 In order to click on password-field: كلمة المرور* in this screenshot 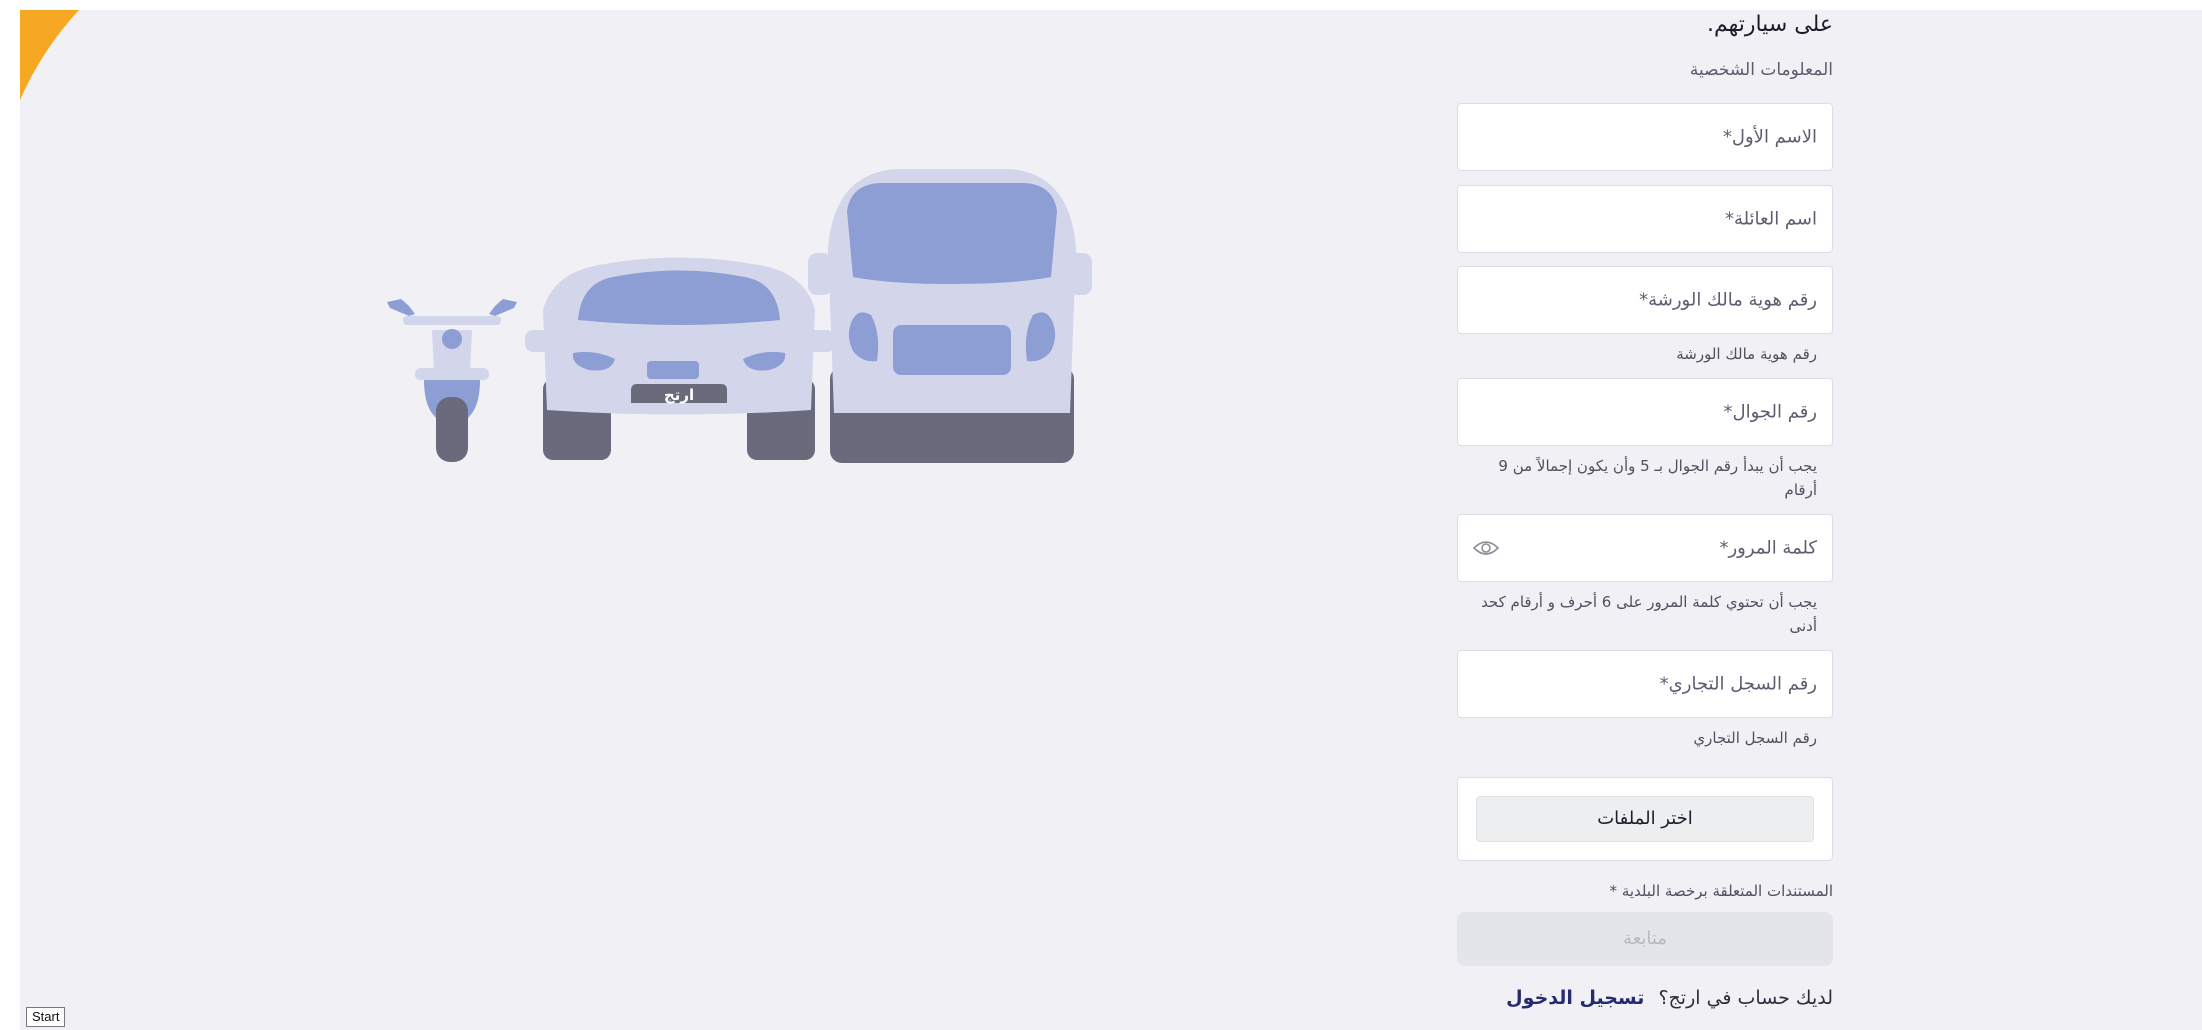, I will do `click(1645, 548)`.